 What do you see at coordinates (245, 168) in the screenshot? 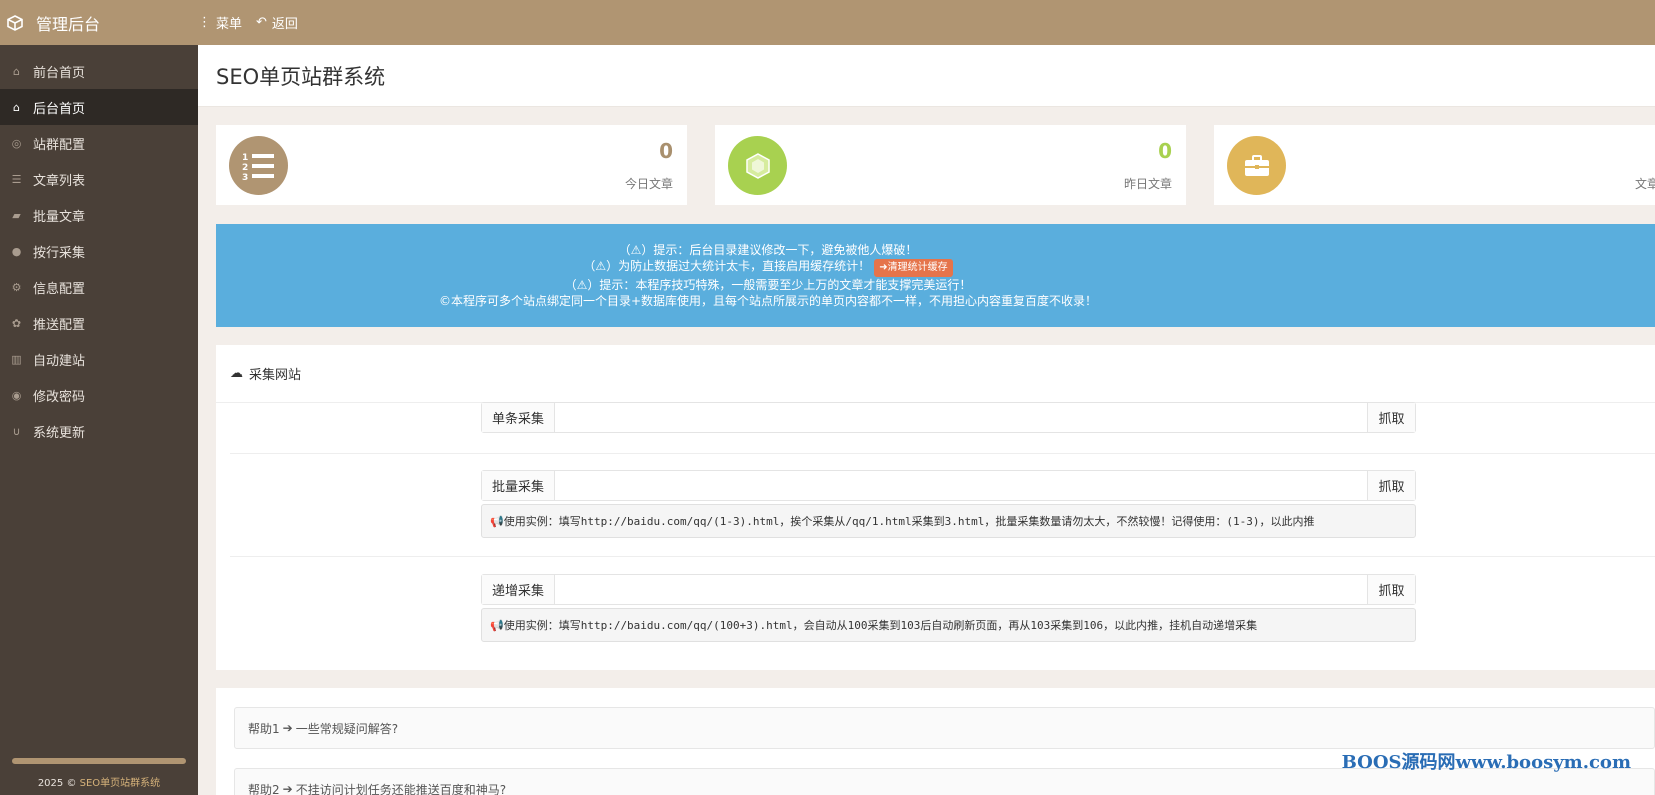
I see `svg-text: 2` at bounding box center [245, 168].